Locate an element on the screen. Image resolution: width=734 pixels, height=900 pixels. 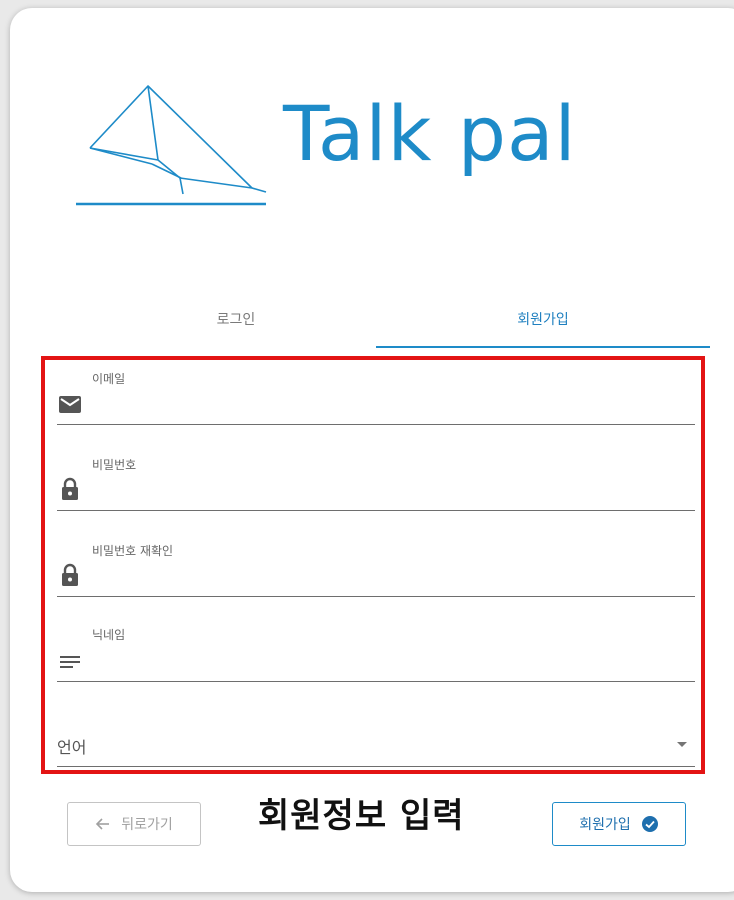
email-input is located at coordinates (393, 408).